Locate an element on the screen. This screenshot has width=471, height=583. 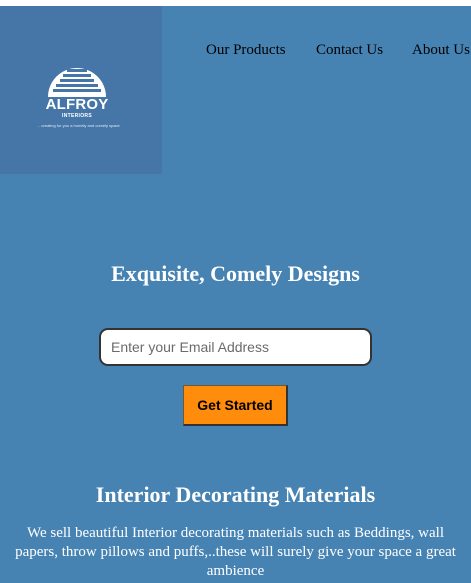
nav-link-our-products: Our Products is located at coordinates (246, 50).